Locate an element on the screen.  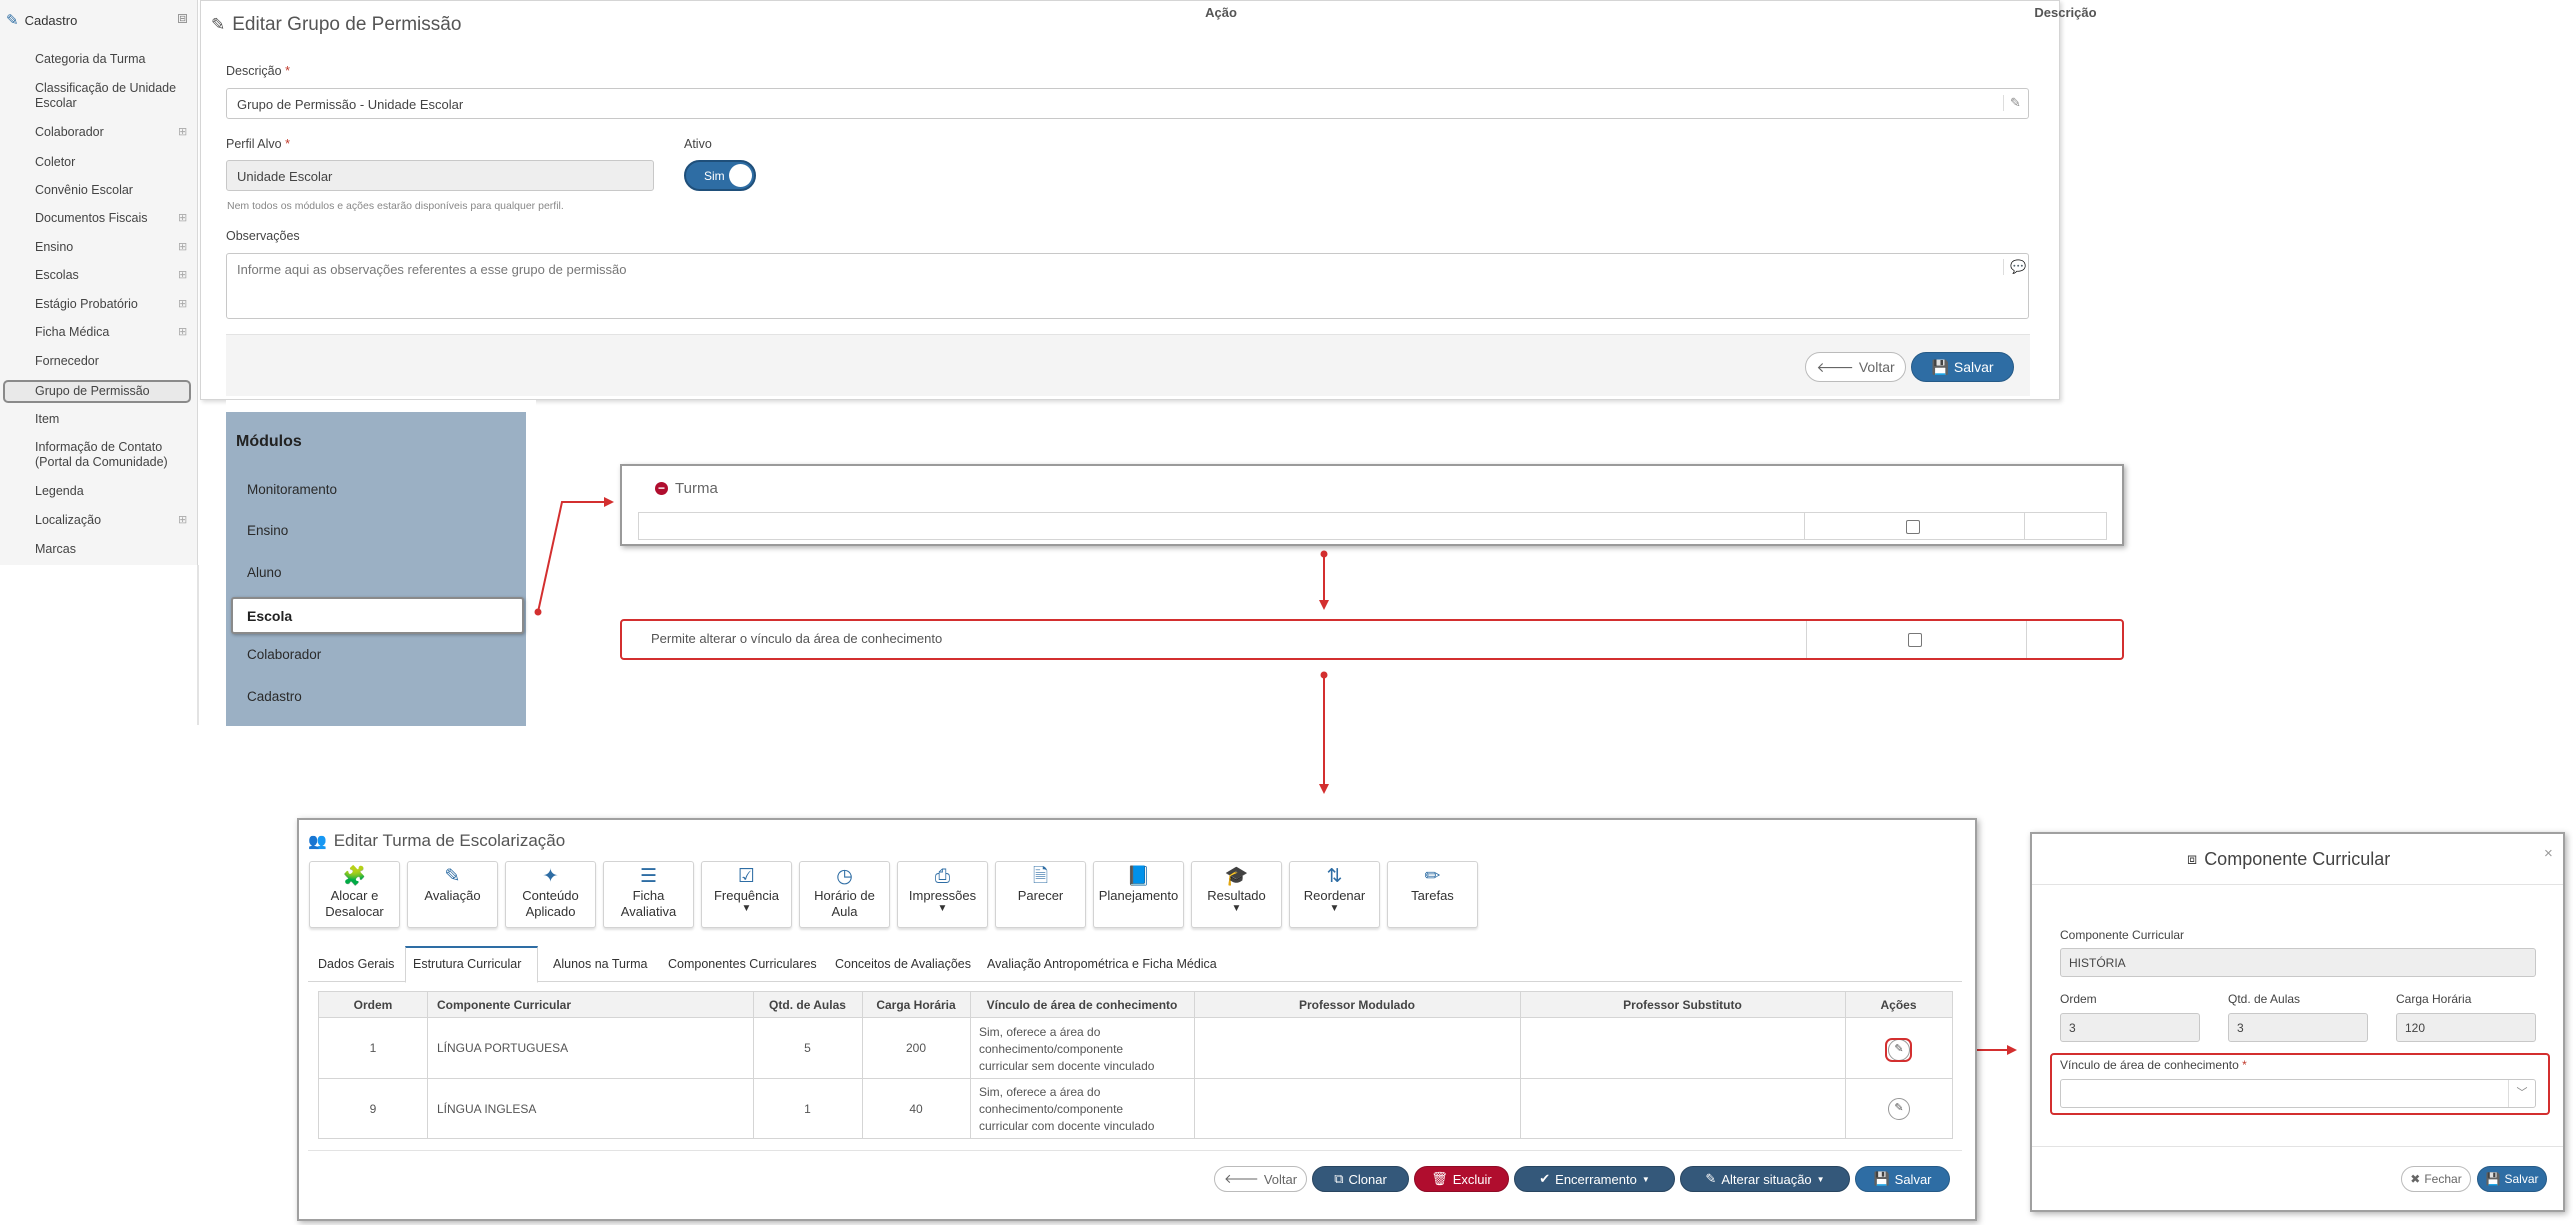
tab-dados-gerais: Dados Gerais is located at coordinates (356, 964).